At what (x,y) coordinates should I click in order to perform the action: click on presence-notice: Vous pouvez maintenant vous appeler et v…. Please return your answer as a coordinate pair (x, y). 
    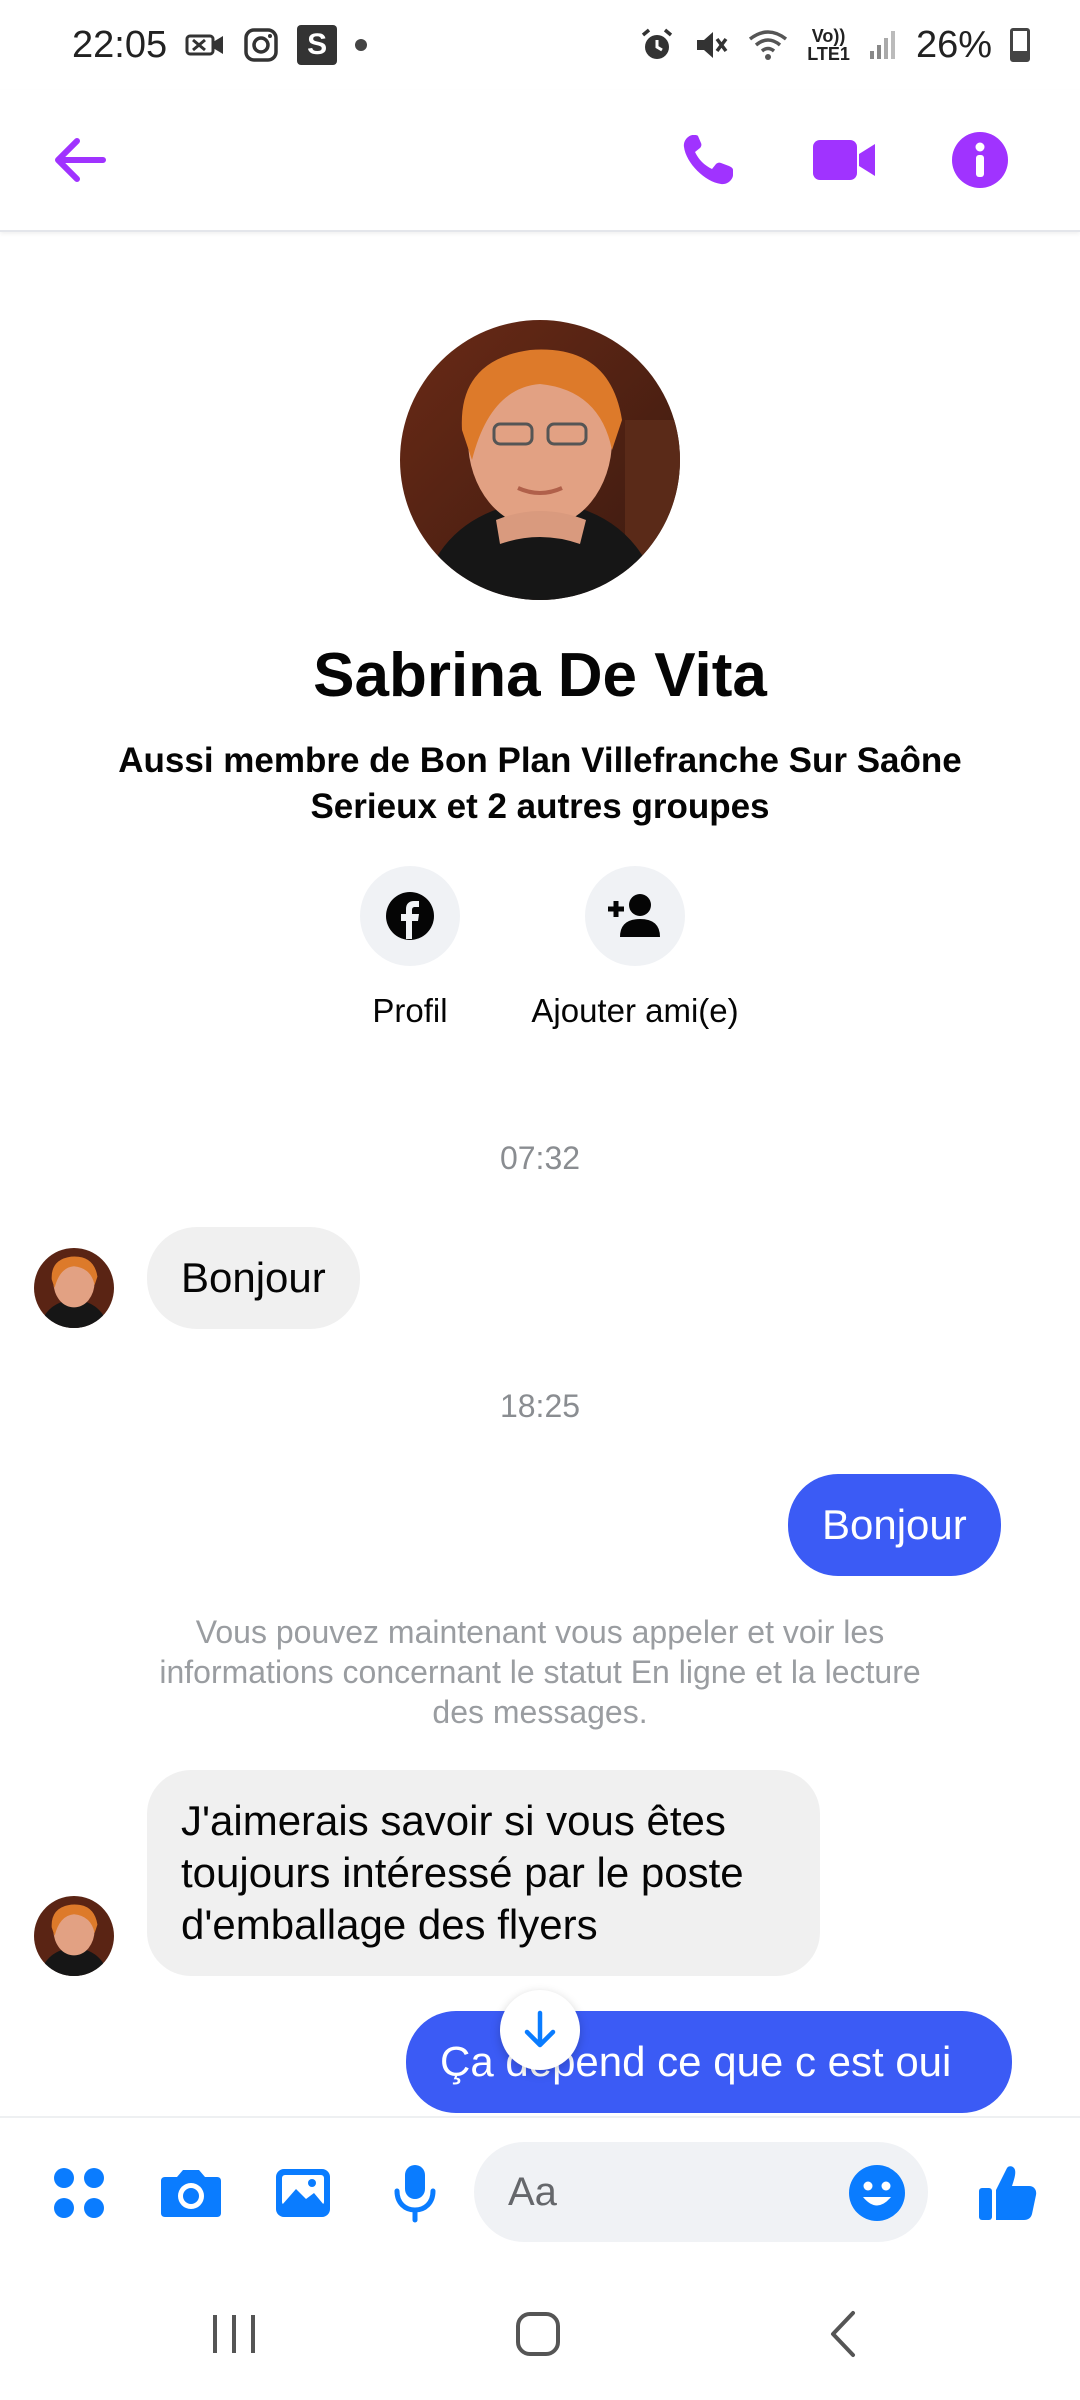
    Looking at the image, I should click on (540, 1672).